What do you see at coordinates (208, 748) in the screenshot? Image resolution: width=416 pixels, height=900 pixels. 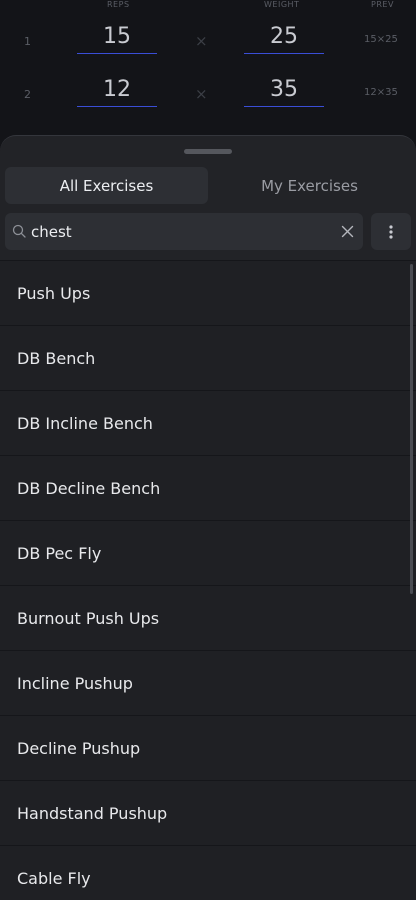 I see `list-item: Decline Pushup` at bounding box center [208, 748].